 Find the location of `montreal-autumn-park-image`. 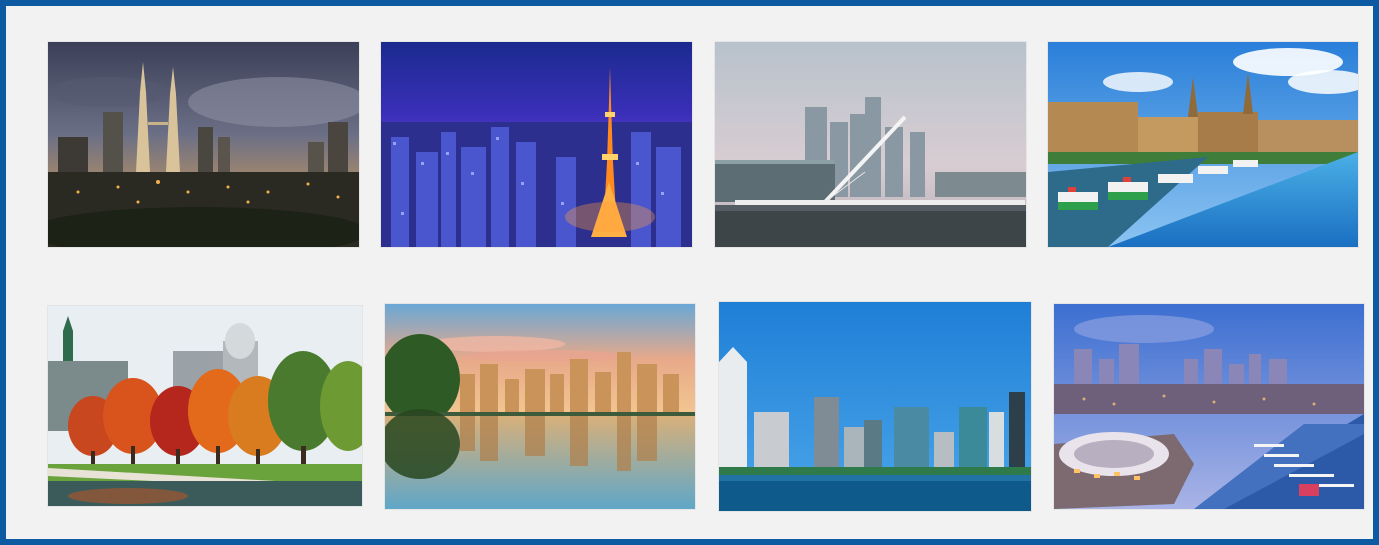

montreal-autumn-park-image is located at coordinates (205, 406).